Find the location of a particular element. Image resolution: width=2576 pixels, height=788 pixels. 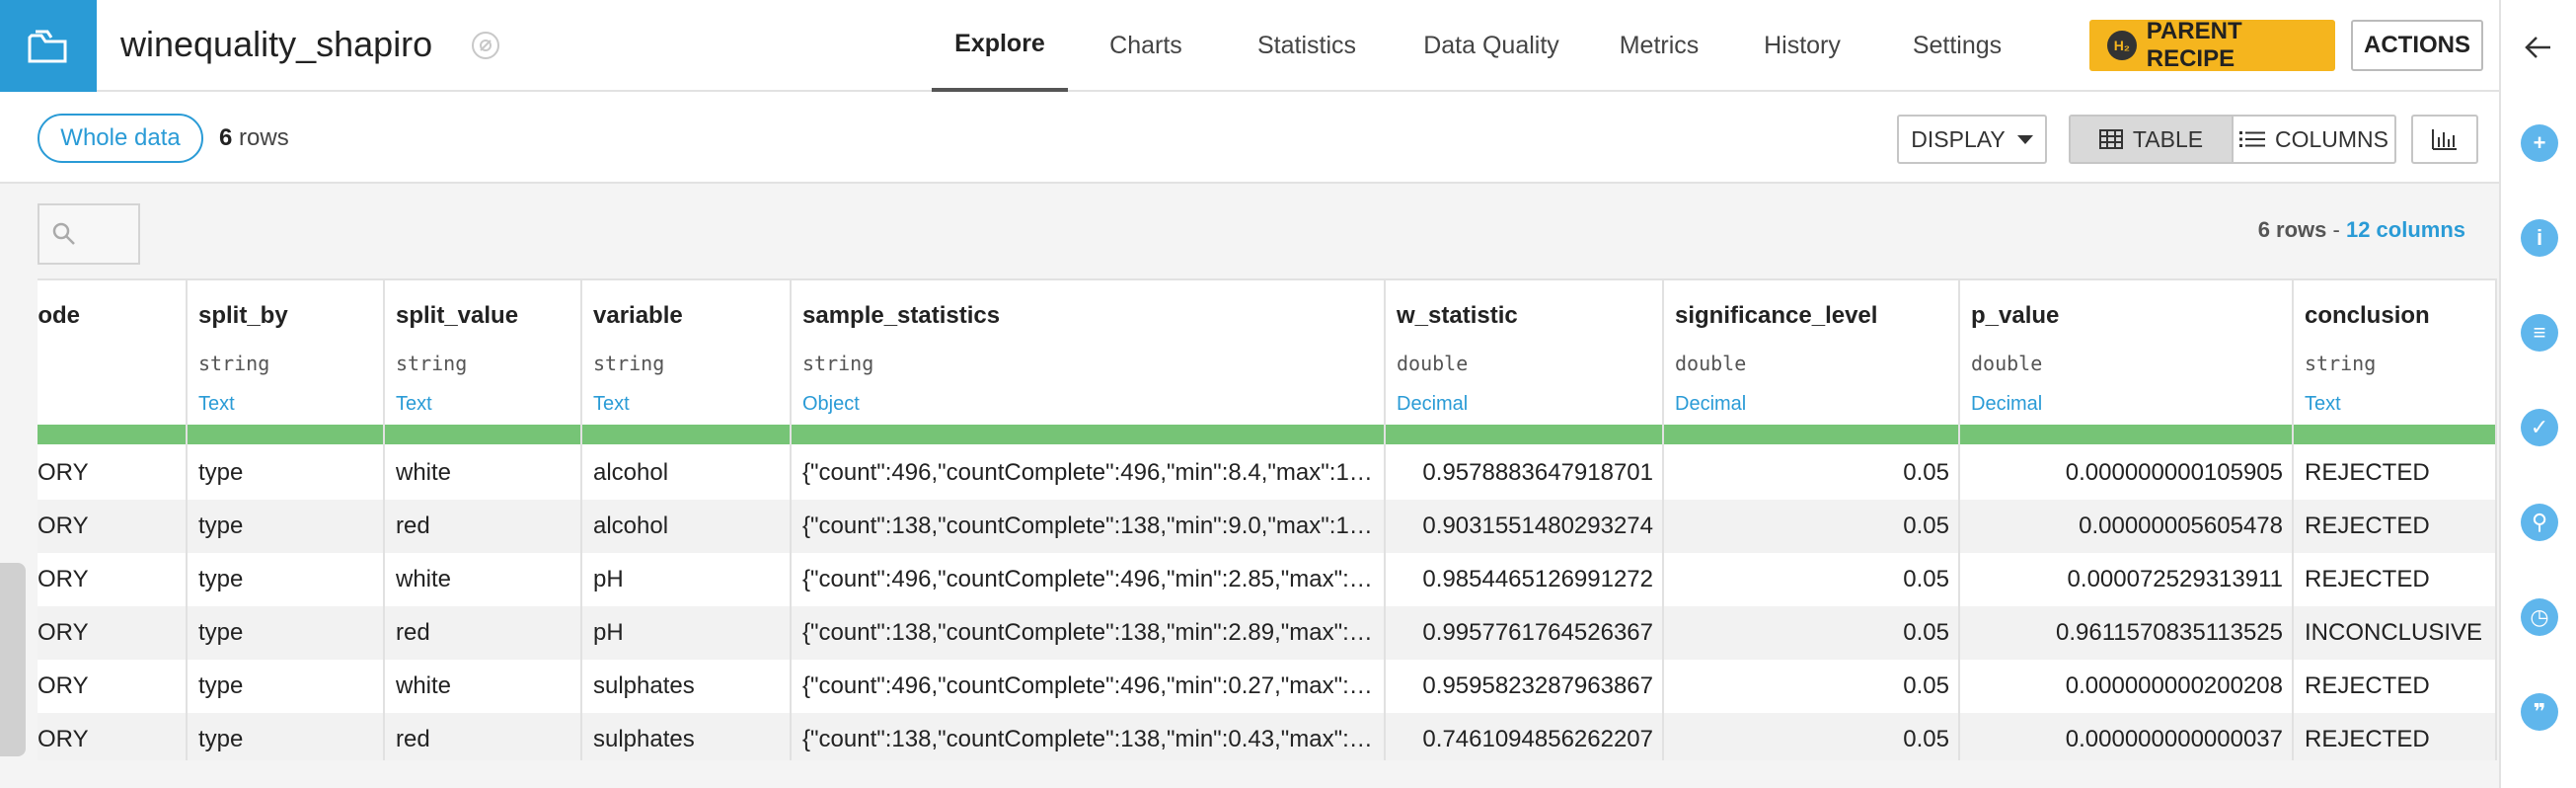

table-cell: 0.9957761764526367 is located at coordinates (1525, 633).